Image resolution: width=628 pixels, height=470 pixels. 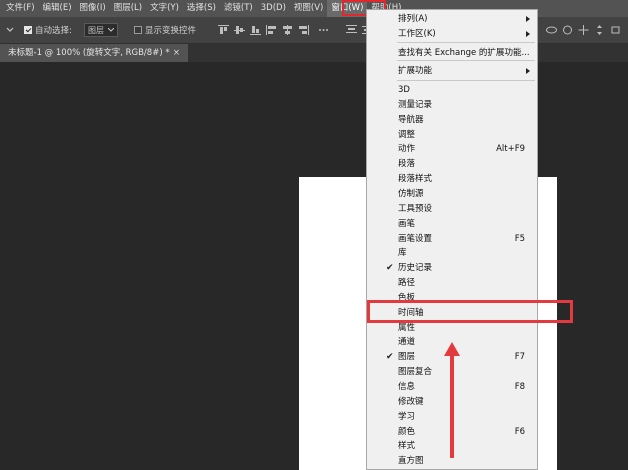 I want to click on window-menu-item: 调整, so click(x=452, y=135).